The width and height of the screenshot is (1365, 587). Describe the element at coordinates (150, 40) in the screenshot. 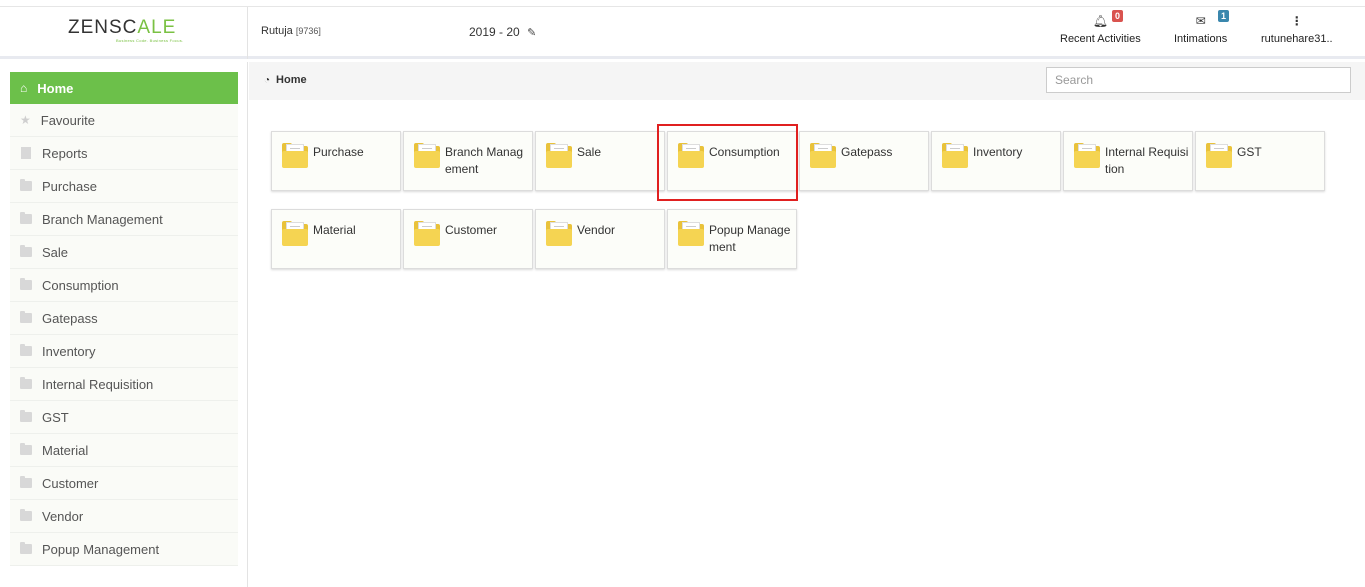

I see `logo-tagline: Business Code. Business Focus.` at that location.